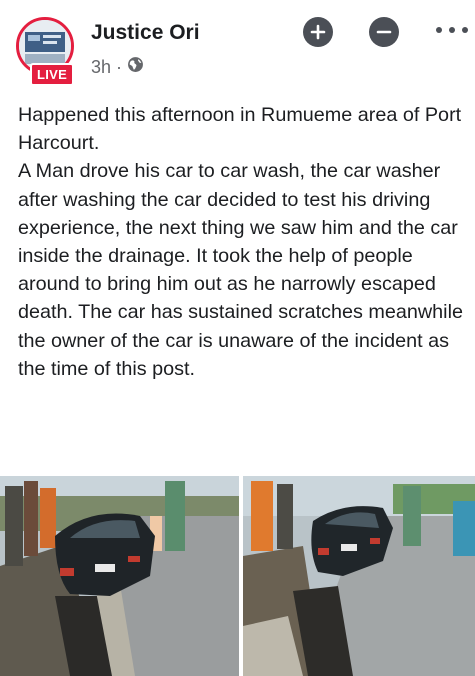 This screenshot has width=475, height=676. I want to click on author-name: Justice Ori, so click(145, 33).